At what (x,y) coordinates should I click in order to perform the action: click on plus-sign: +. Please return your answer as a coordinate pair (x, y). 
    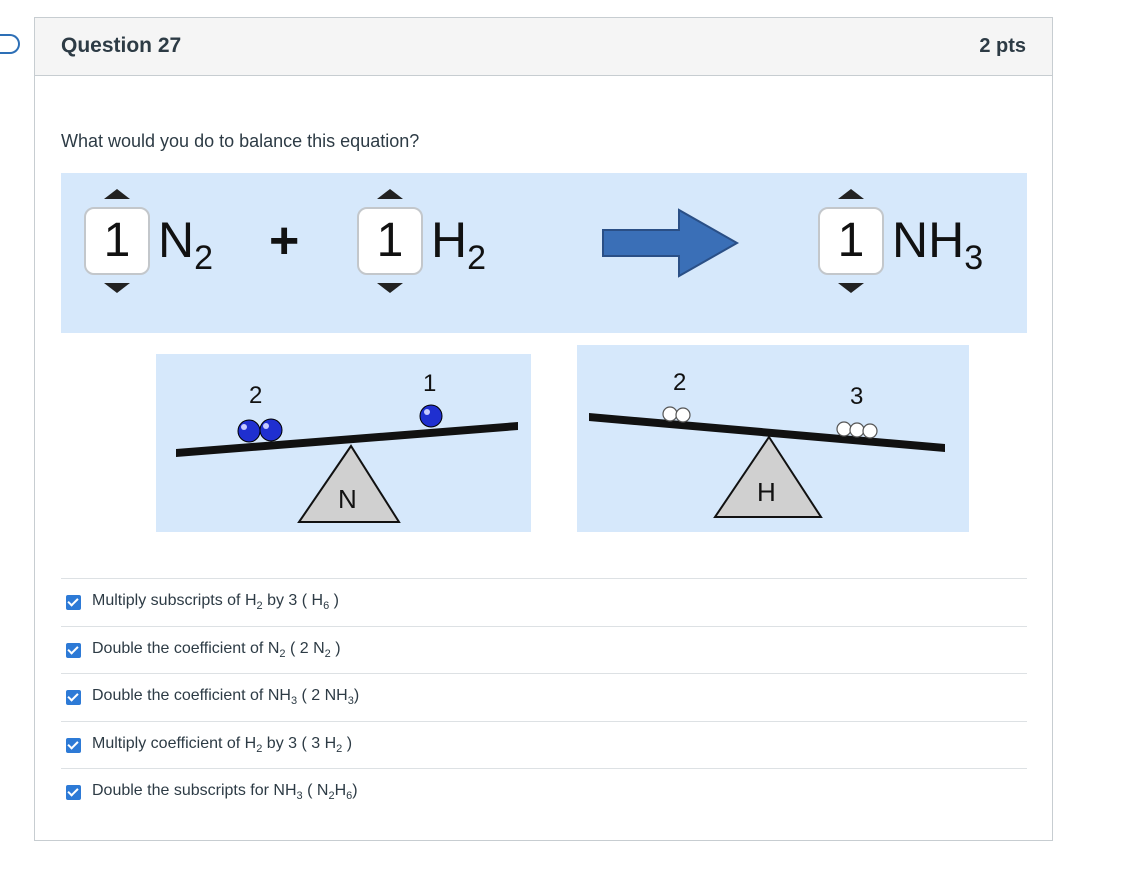
    Looking at the image, I should click on (284, 241).